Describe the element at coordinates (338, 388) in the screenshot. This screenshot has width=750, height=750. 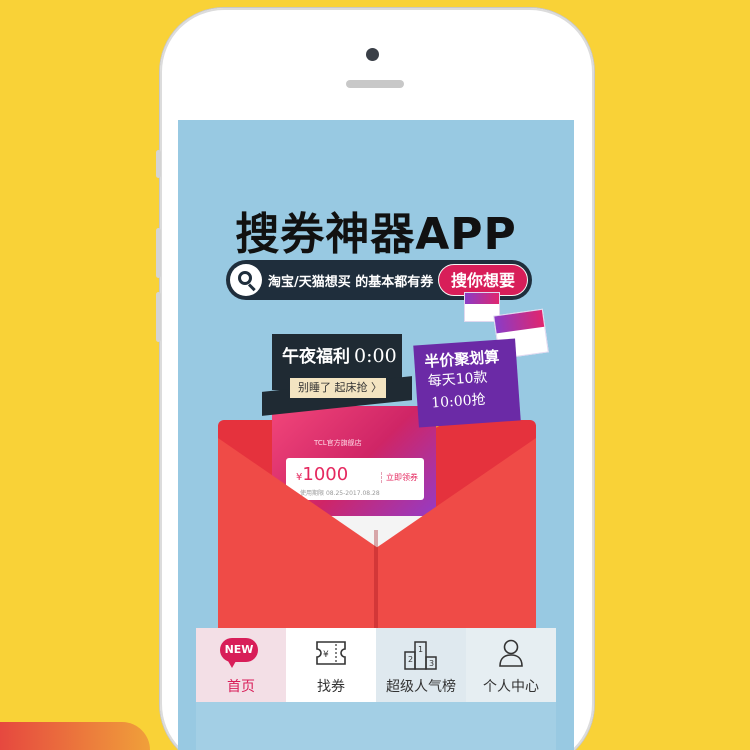
I see `midnight-tag: 别睡了 起床抢 〉` at that location.